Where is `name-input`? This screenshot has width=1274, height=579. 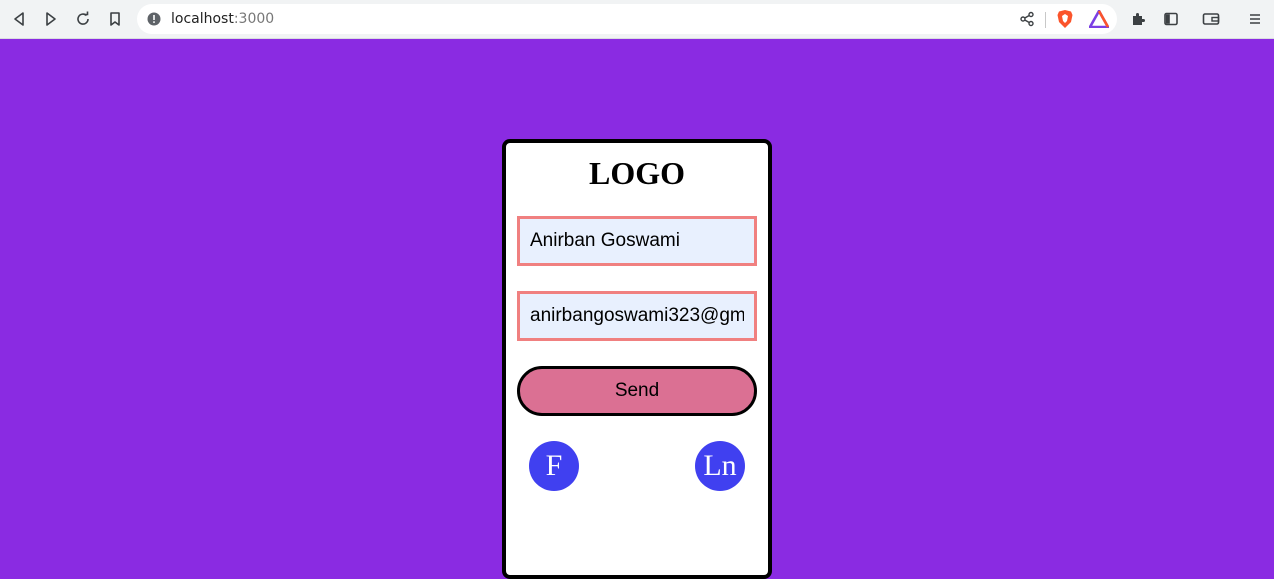 name-input is located at coordinates (637, 241).